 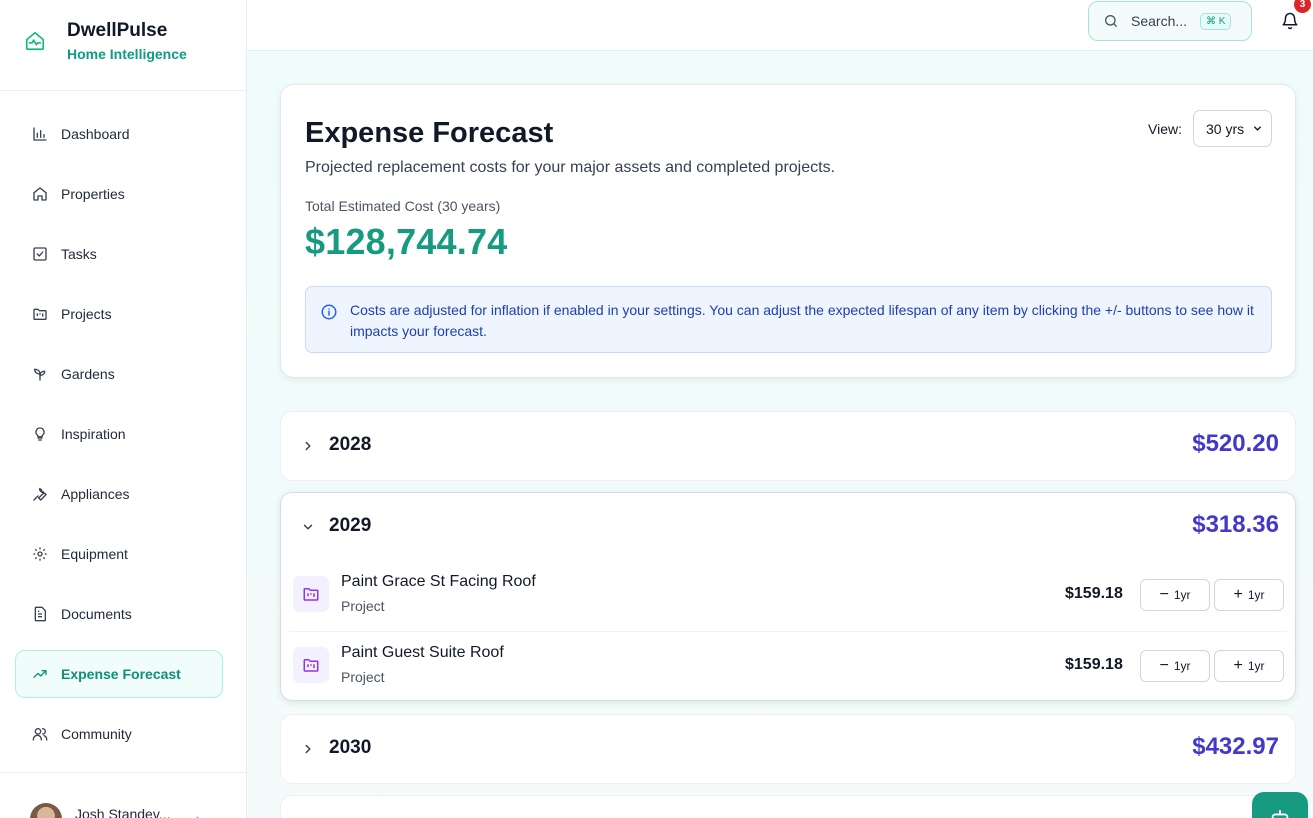 I want to click on sidebar-item-label: Documents, so click(x=96, y=614).